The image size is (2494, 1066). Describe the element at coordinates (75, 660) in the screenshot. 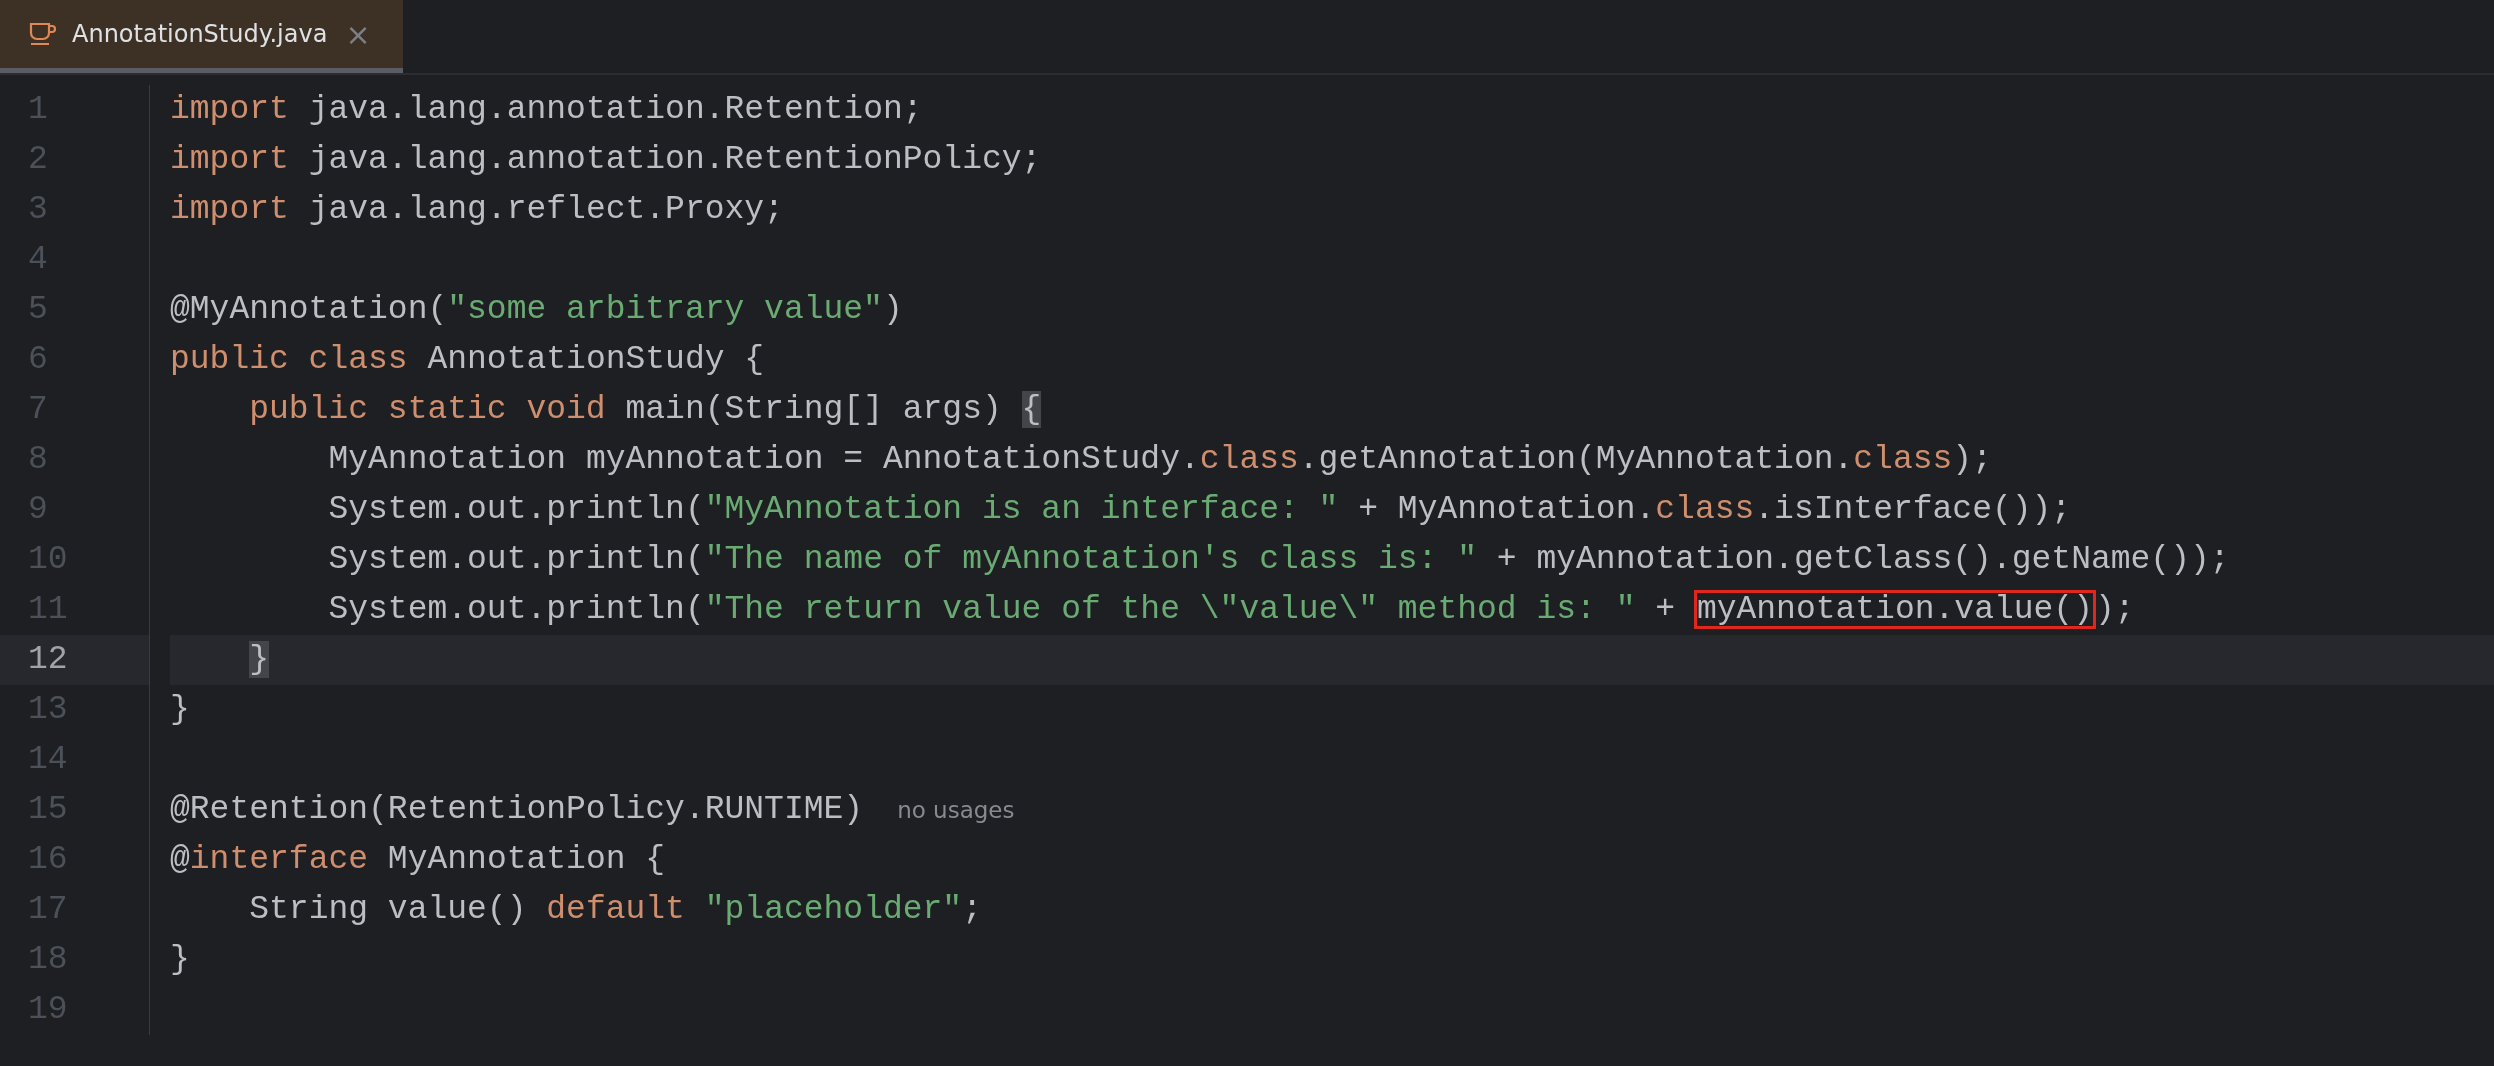

I see `line-number: 12` at that location.